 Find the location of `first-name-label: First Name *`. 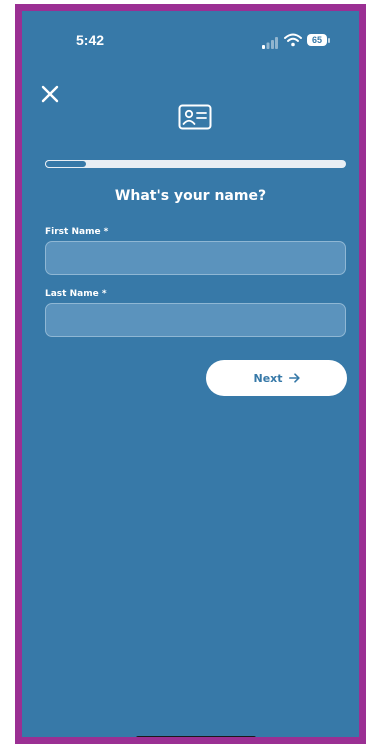

first-name-label: First Name * is located at coordinates (77, 232).